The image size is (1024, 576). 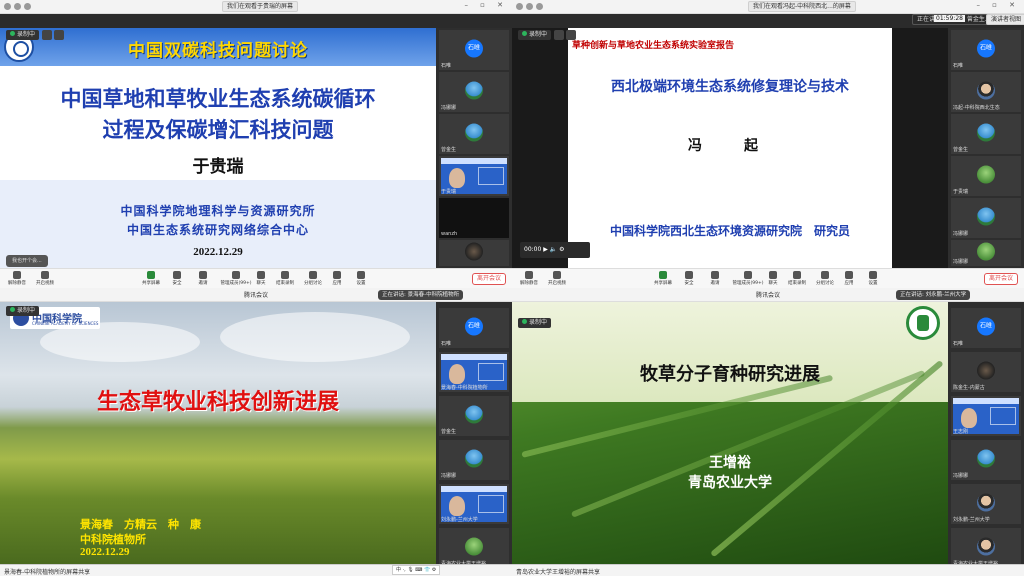 I want to click on slide-org2: 中国生态系统研究网络综合中心, so click(x=217, y=230).